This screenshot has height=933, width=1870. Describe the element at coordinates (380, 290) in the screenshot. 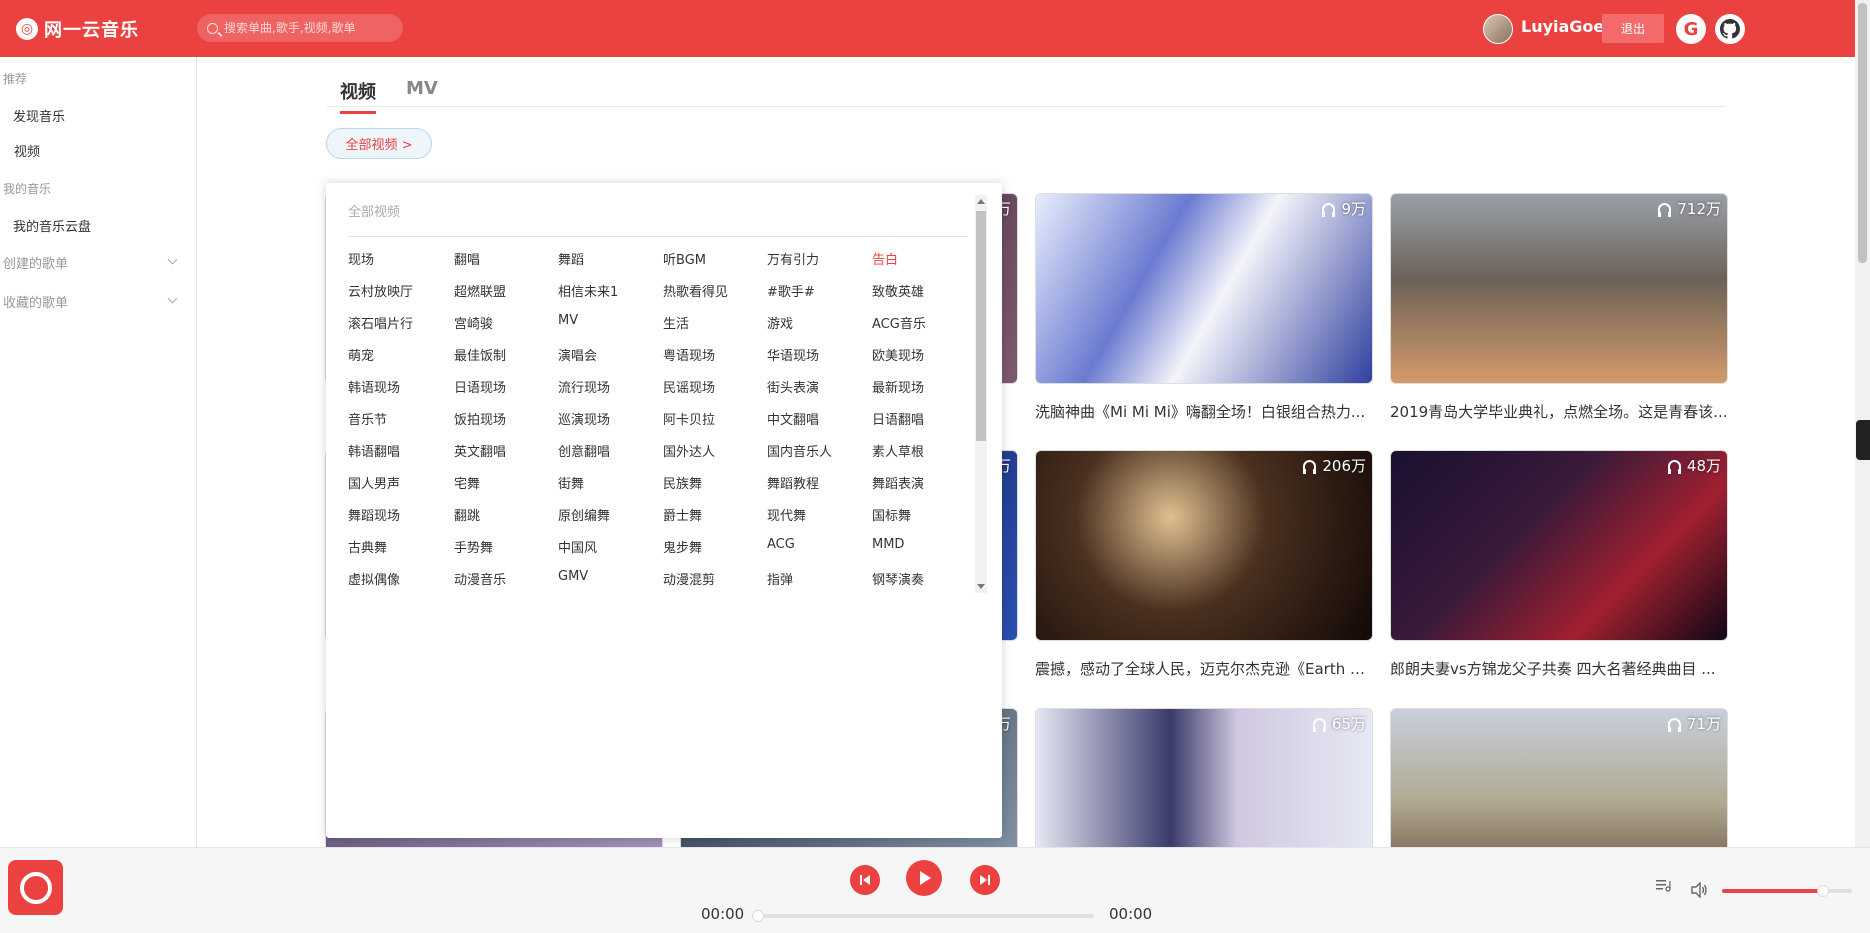

I see `category-item: 云村放映厅` at that location.